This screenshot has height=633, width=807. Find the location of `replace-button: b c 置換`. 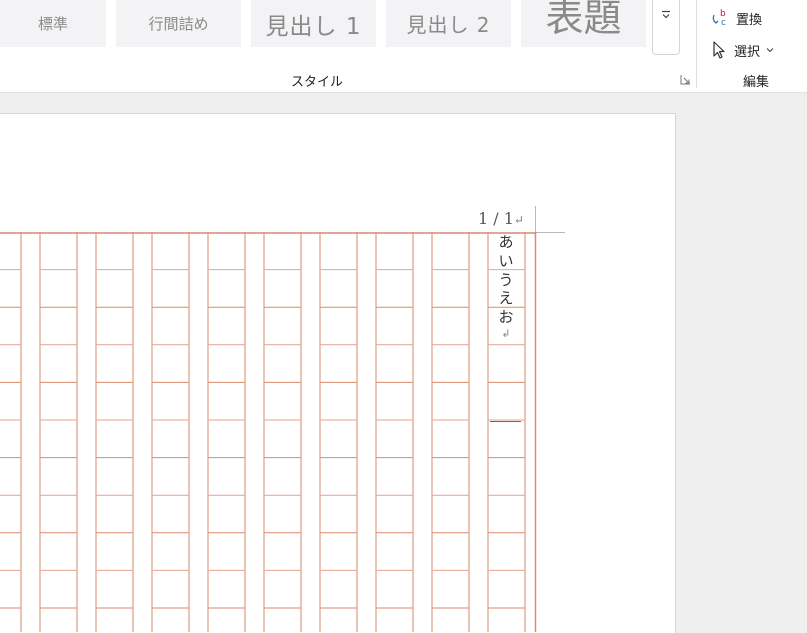

replace-button: b c 置換 is located at coordinates (736, 18).